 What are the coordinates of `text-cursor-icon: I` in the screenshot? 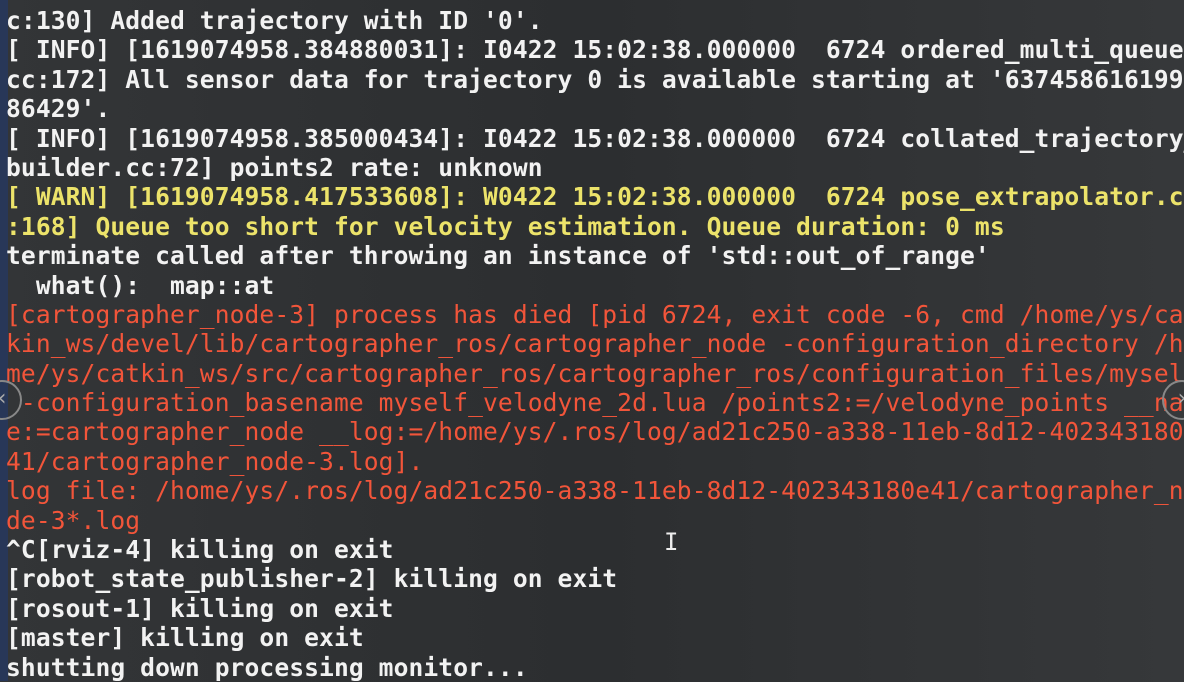 It's located at (671, 542).